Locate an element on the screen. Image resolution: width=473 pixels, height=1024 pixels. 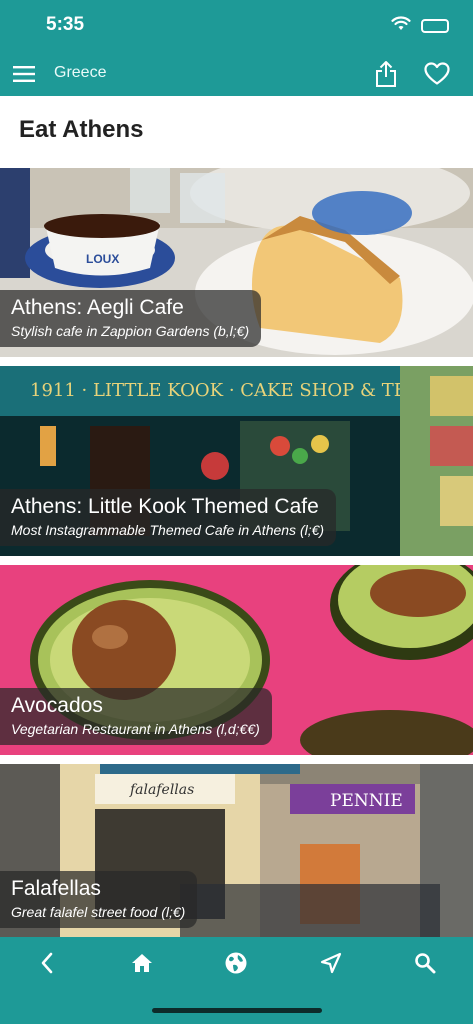
battery-icon is located at coordinates (435, 25).